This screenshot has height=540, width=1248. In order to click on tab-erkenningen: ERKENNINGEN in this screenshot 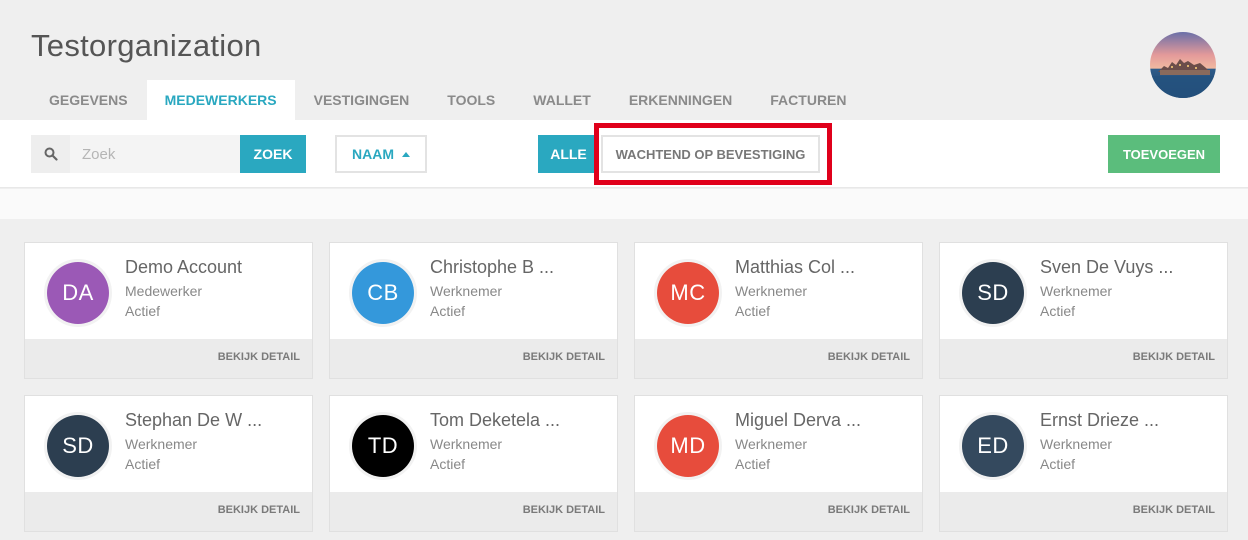, I will do `click(680, 100)`.